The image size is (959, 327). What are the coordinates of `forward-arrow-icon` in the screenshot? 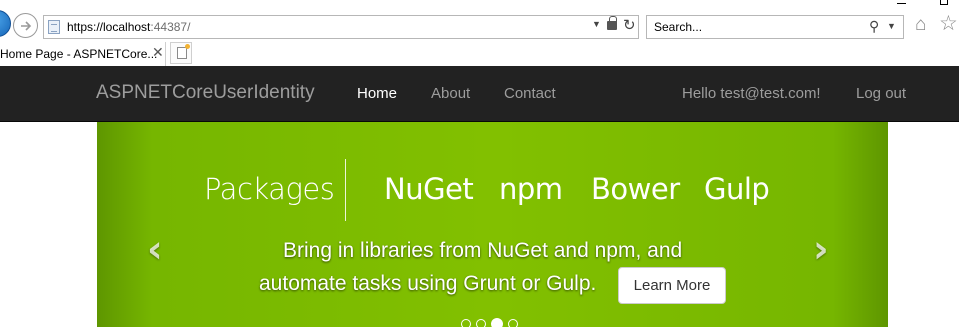 It's located at (25, 25).